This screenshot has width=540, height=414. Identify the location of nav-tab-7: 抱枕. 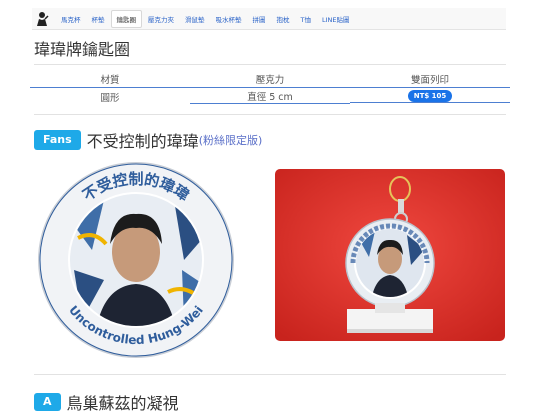
(283, 19).